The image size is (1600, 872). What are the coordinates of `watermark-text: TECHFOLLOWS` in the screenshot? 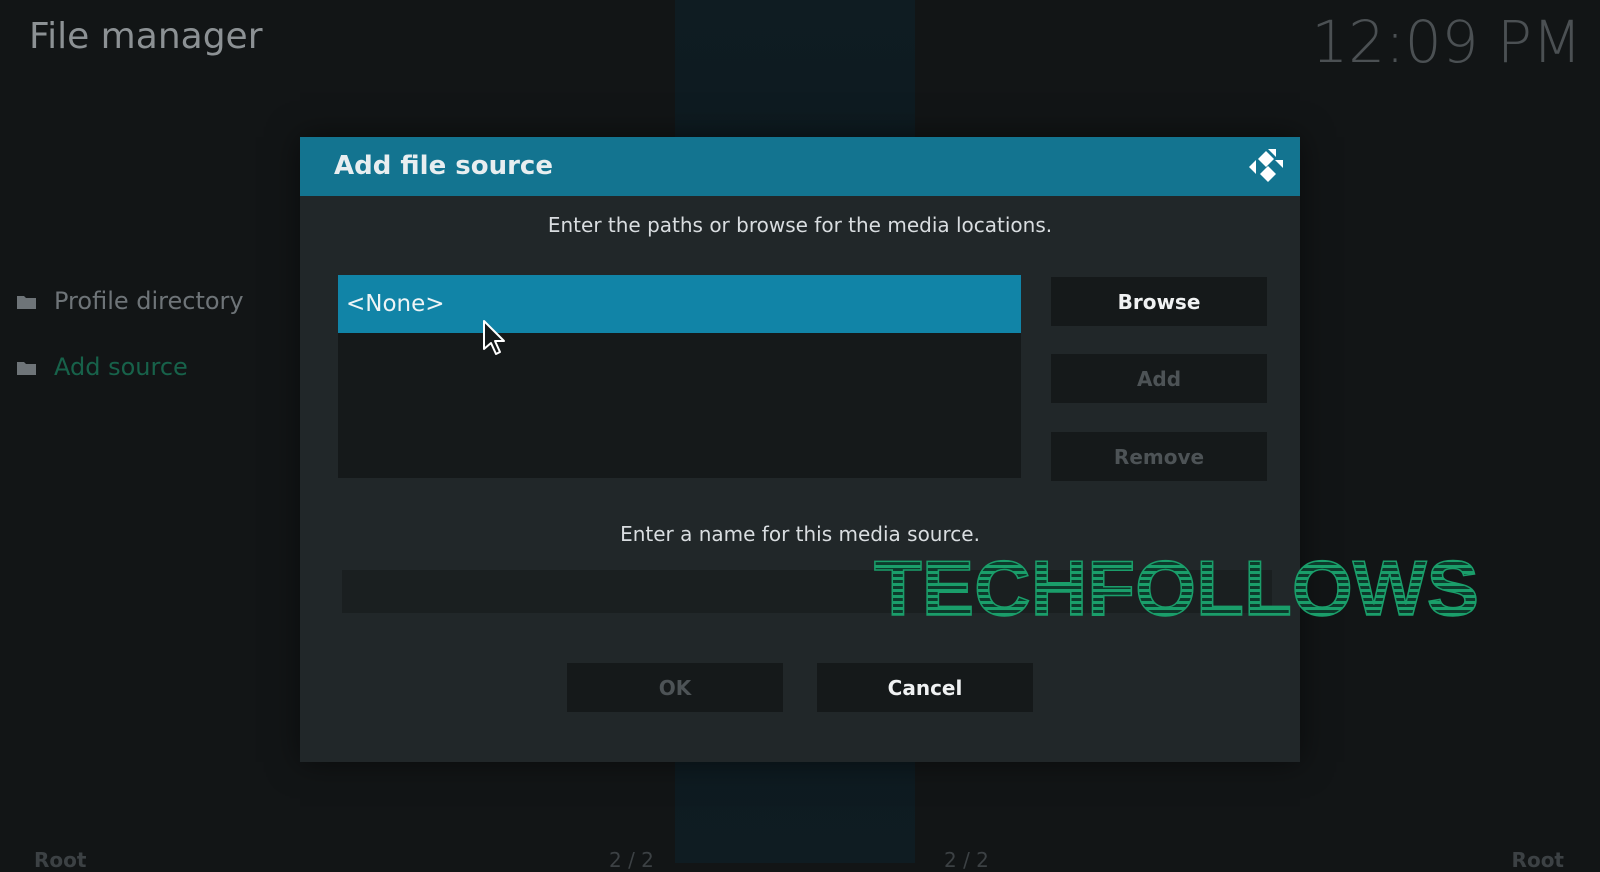 It's located at (1176, 590).